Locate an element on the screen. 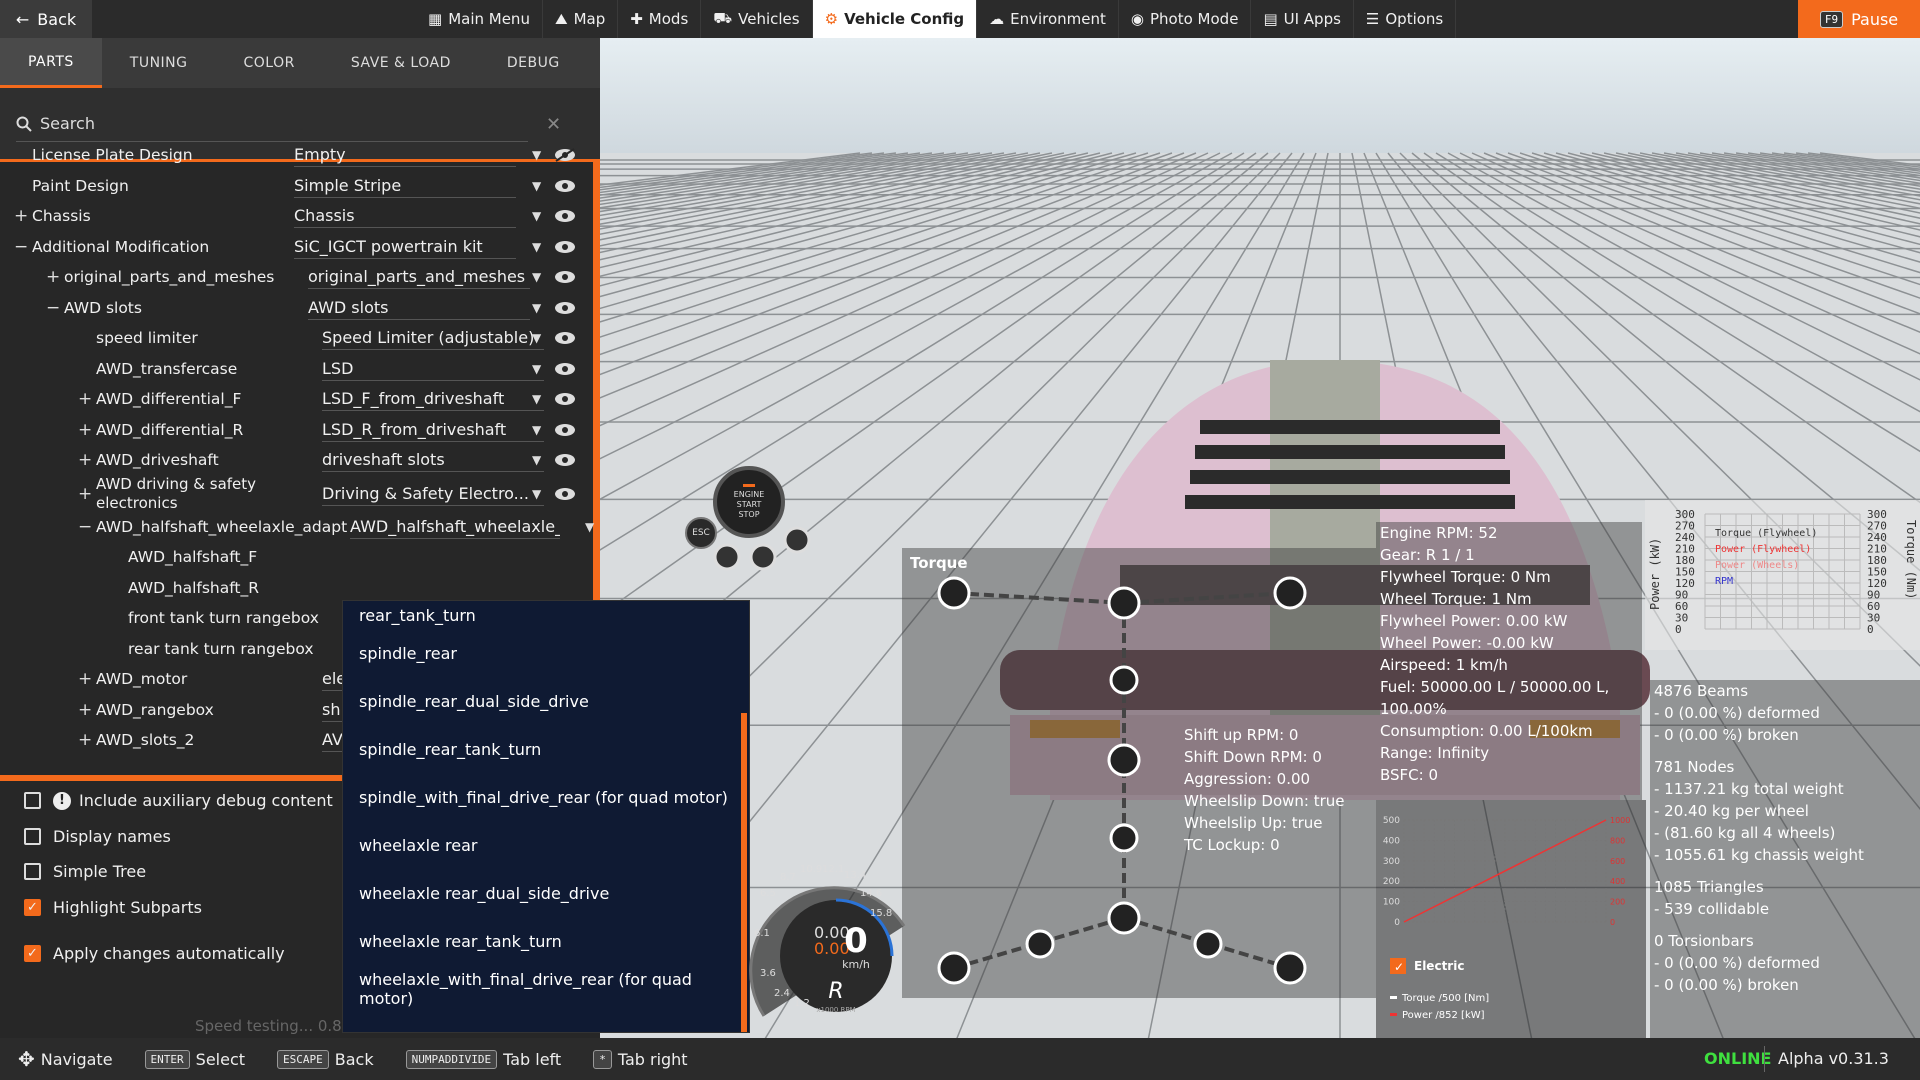 The height and width of the screenshot is (1080, 1920). dropdown-option: wheelaxle rear_dual_side_drive is located at coordinates (546, 893).